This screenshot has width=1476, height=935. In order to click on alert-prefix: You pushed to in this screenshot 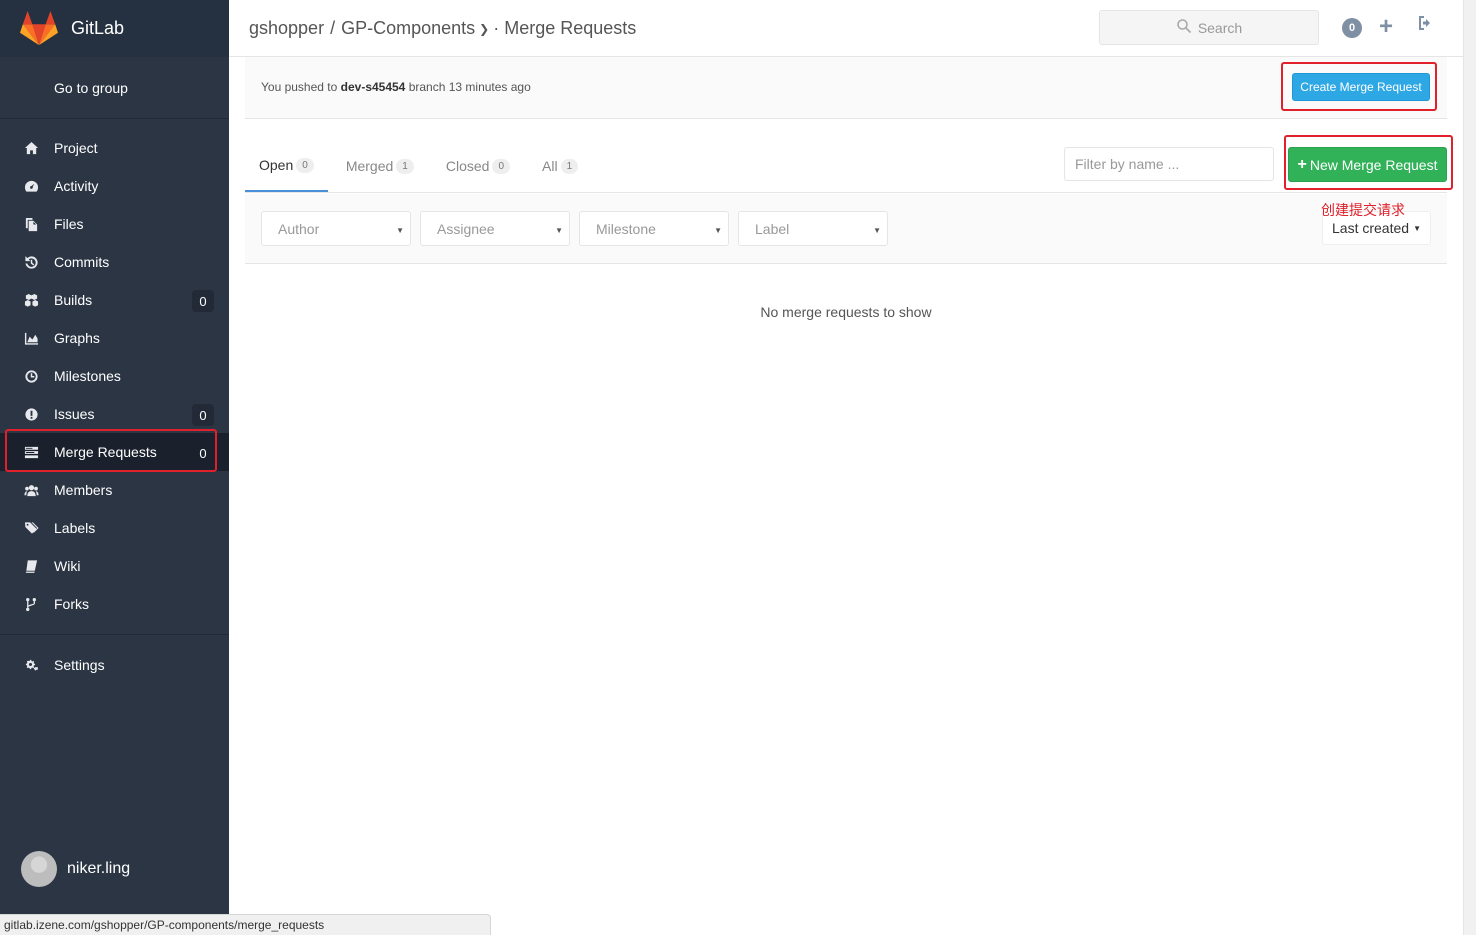, I will do `click(301, 87)`.